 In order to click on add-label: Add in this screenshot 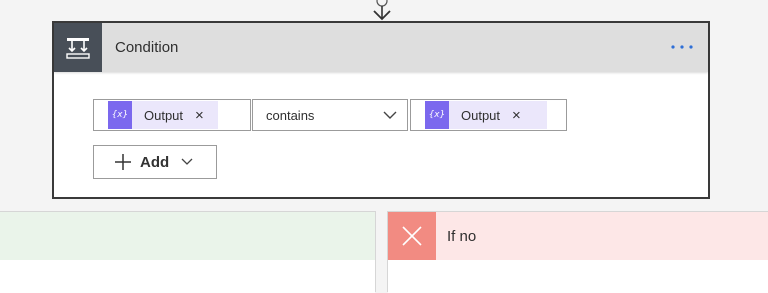, I will do `click(155, 162)`.